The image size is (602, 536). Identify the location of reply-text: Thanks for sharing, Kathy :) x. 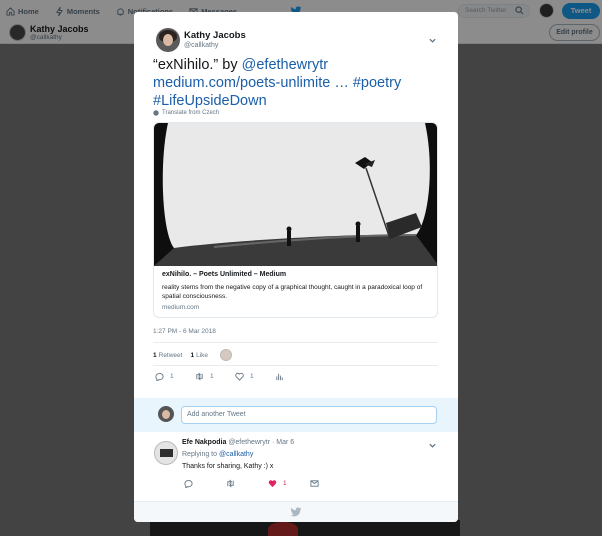
(228, 466).